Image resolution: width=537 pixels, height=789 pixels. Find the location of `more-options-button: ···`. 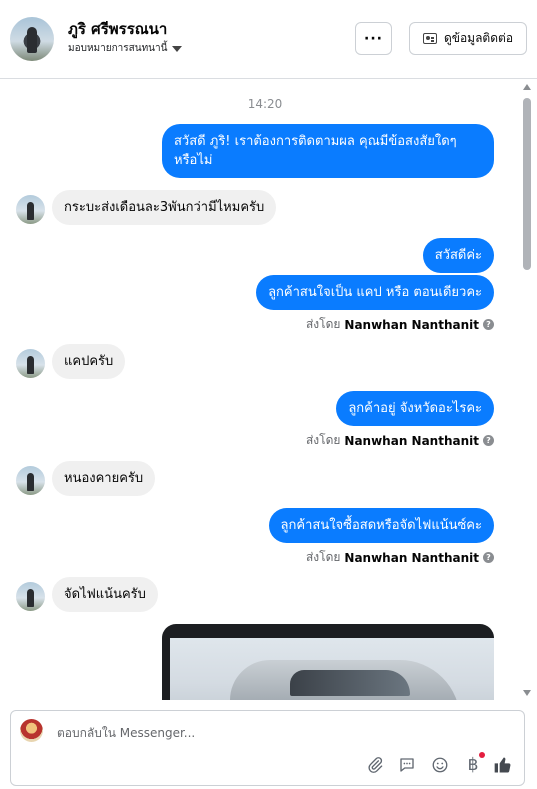

more-options-button: ··· is located at coordinates (373, 38).